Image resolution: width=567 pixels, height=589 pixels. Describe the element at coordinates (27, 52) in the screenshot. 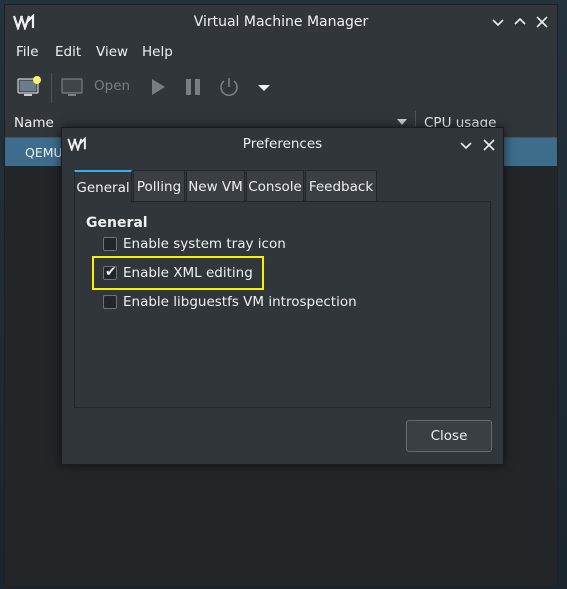

I see `menu-file: File` at that location.